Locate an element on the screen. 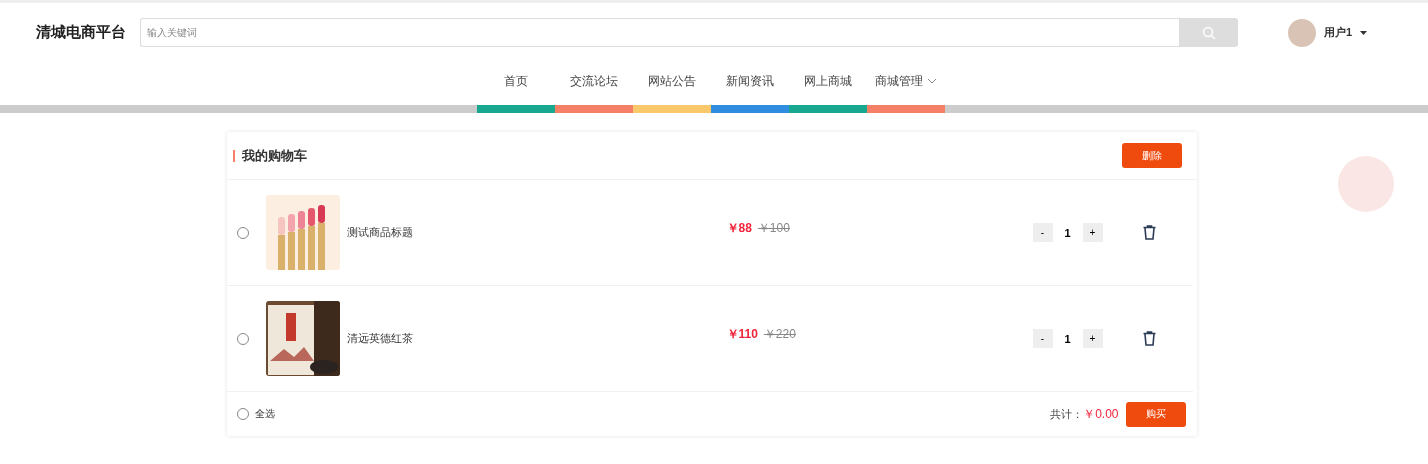 The image size is (1428, 464). product-price: ￥88 is located at coordinates (739, 228).